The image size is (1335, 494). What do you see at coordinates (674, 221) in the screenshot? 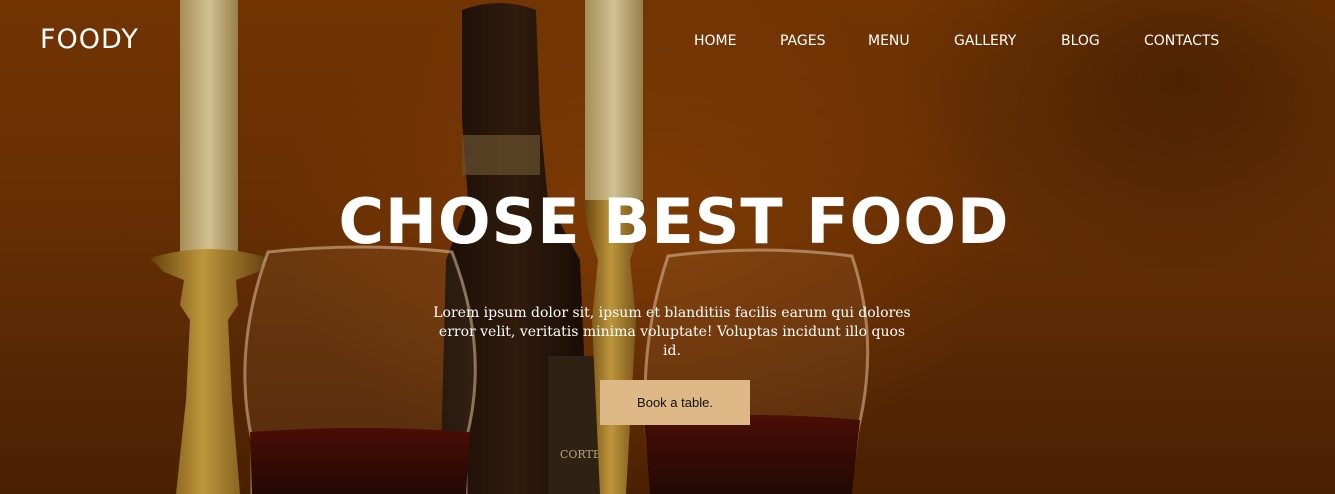
I see `hero-title: CHOSE BEST FOOD` at bounding box center [674, 221].